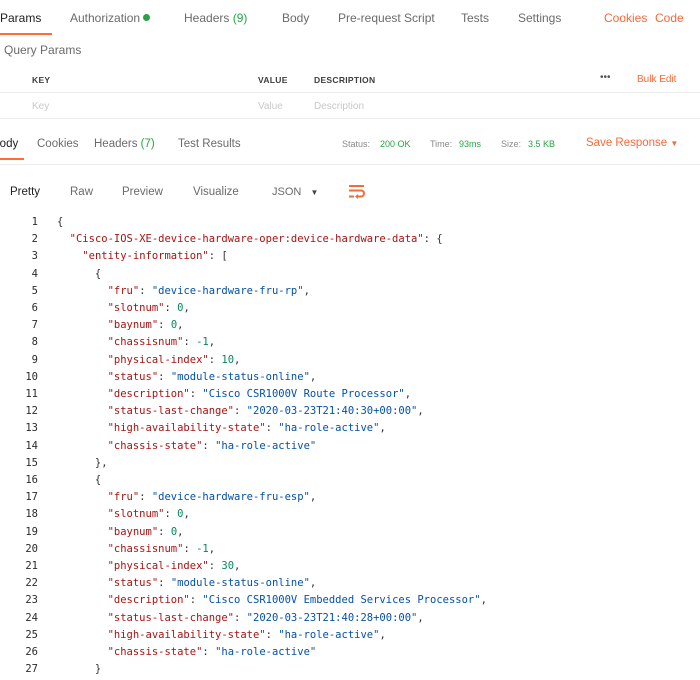  I want to click on response-active-tab-indicator, so click(12, 159).